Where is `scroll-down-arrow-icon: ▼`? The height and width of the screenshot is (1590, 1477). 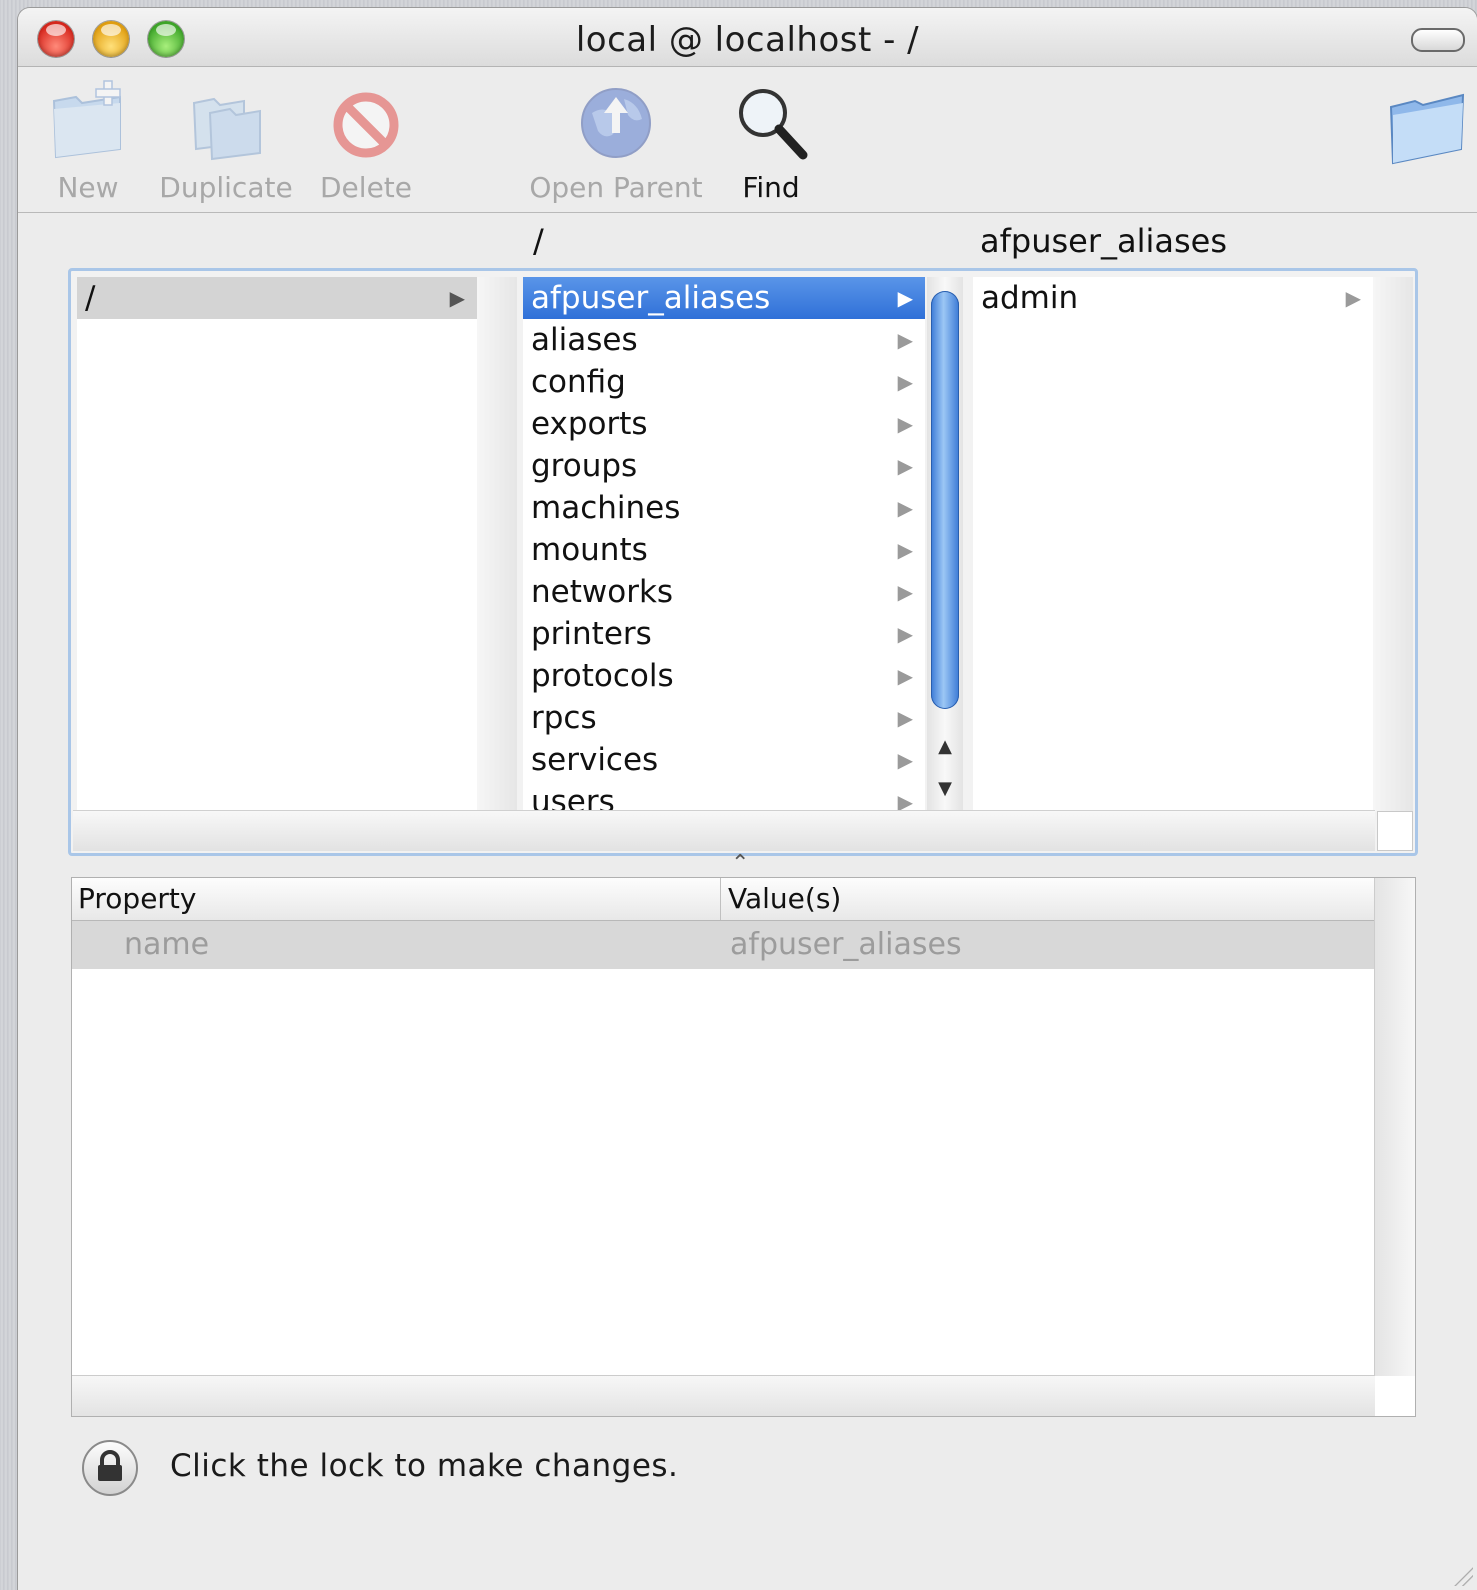
scroll-down-arrow-icon: ▼ is located at coordinates (945, 789).